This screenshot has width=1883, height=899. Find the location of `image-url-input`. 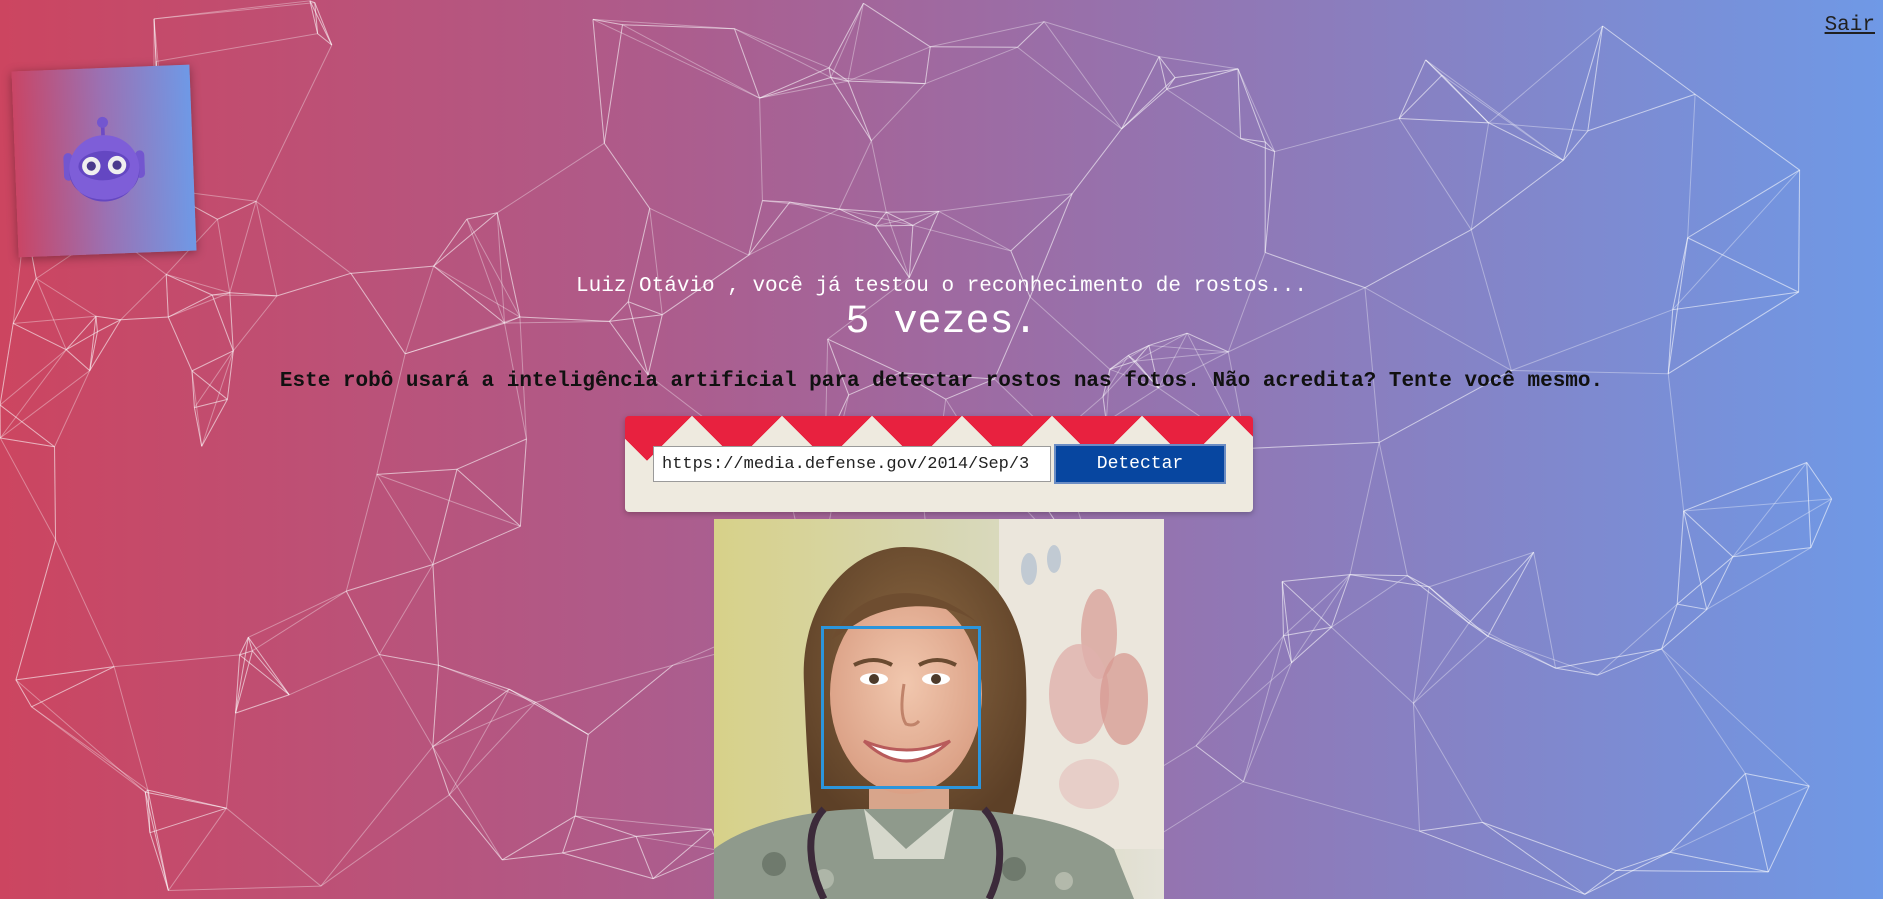

image-url-input is located at coordinates (852, 464).